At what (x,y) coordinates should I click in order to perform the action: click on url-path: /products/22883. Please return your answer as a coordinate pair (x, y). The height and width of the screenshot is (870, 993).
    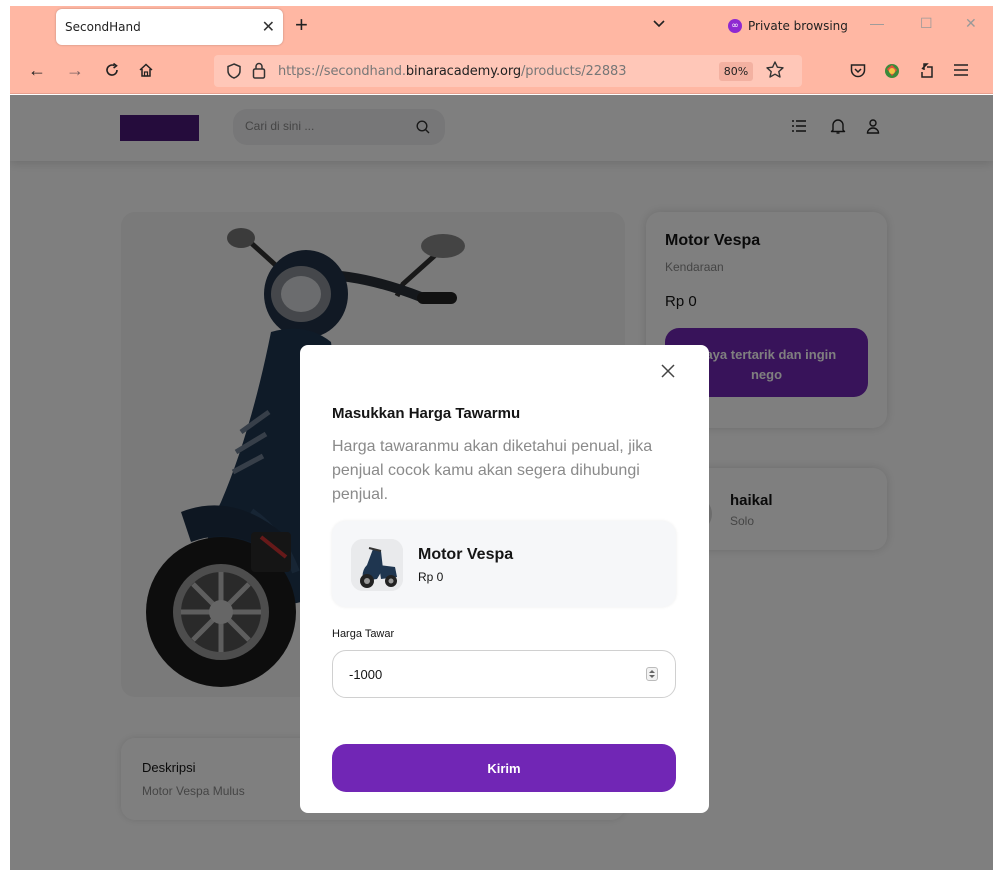
    Looking at the image, I should click on (574, 71).